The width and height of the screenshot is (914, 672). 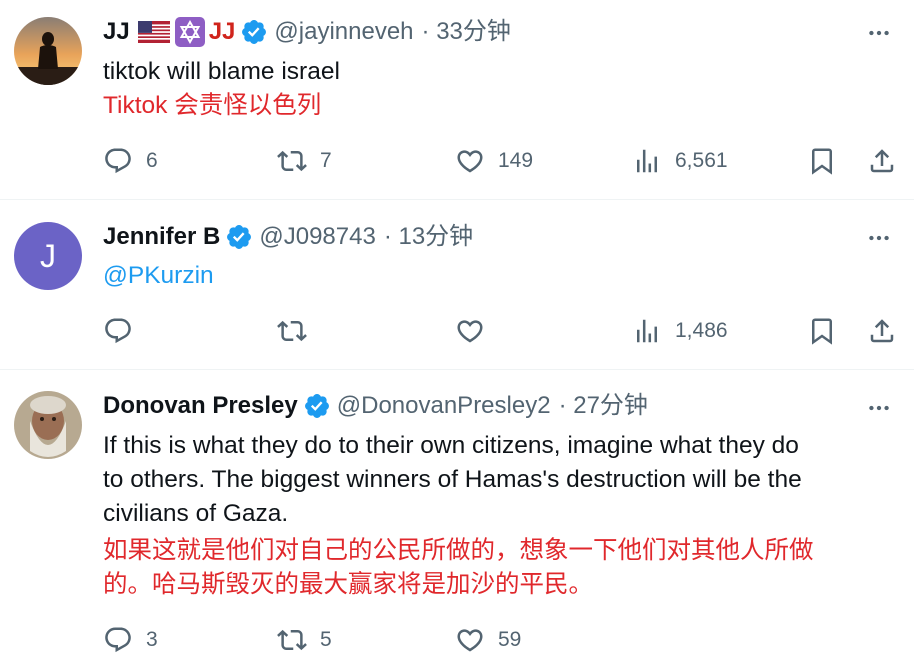 I want to click on view-count: 6,561, so click(x=701, y=160).